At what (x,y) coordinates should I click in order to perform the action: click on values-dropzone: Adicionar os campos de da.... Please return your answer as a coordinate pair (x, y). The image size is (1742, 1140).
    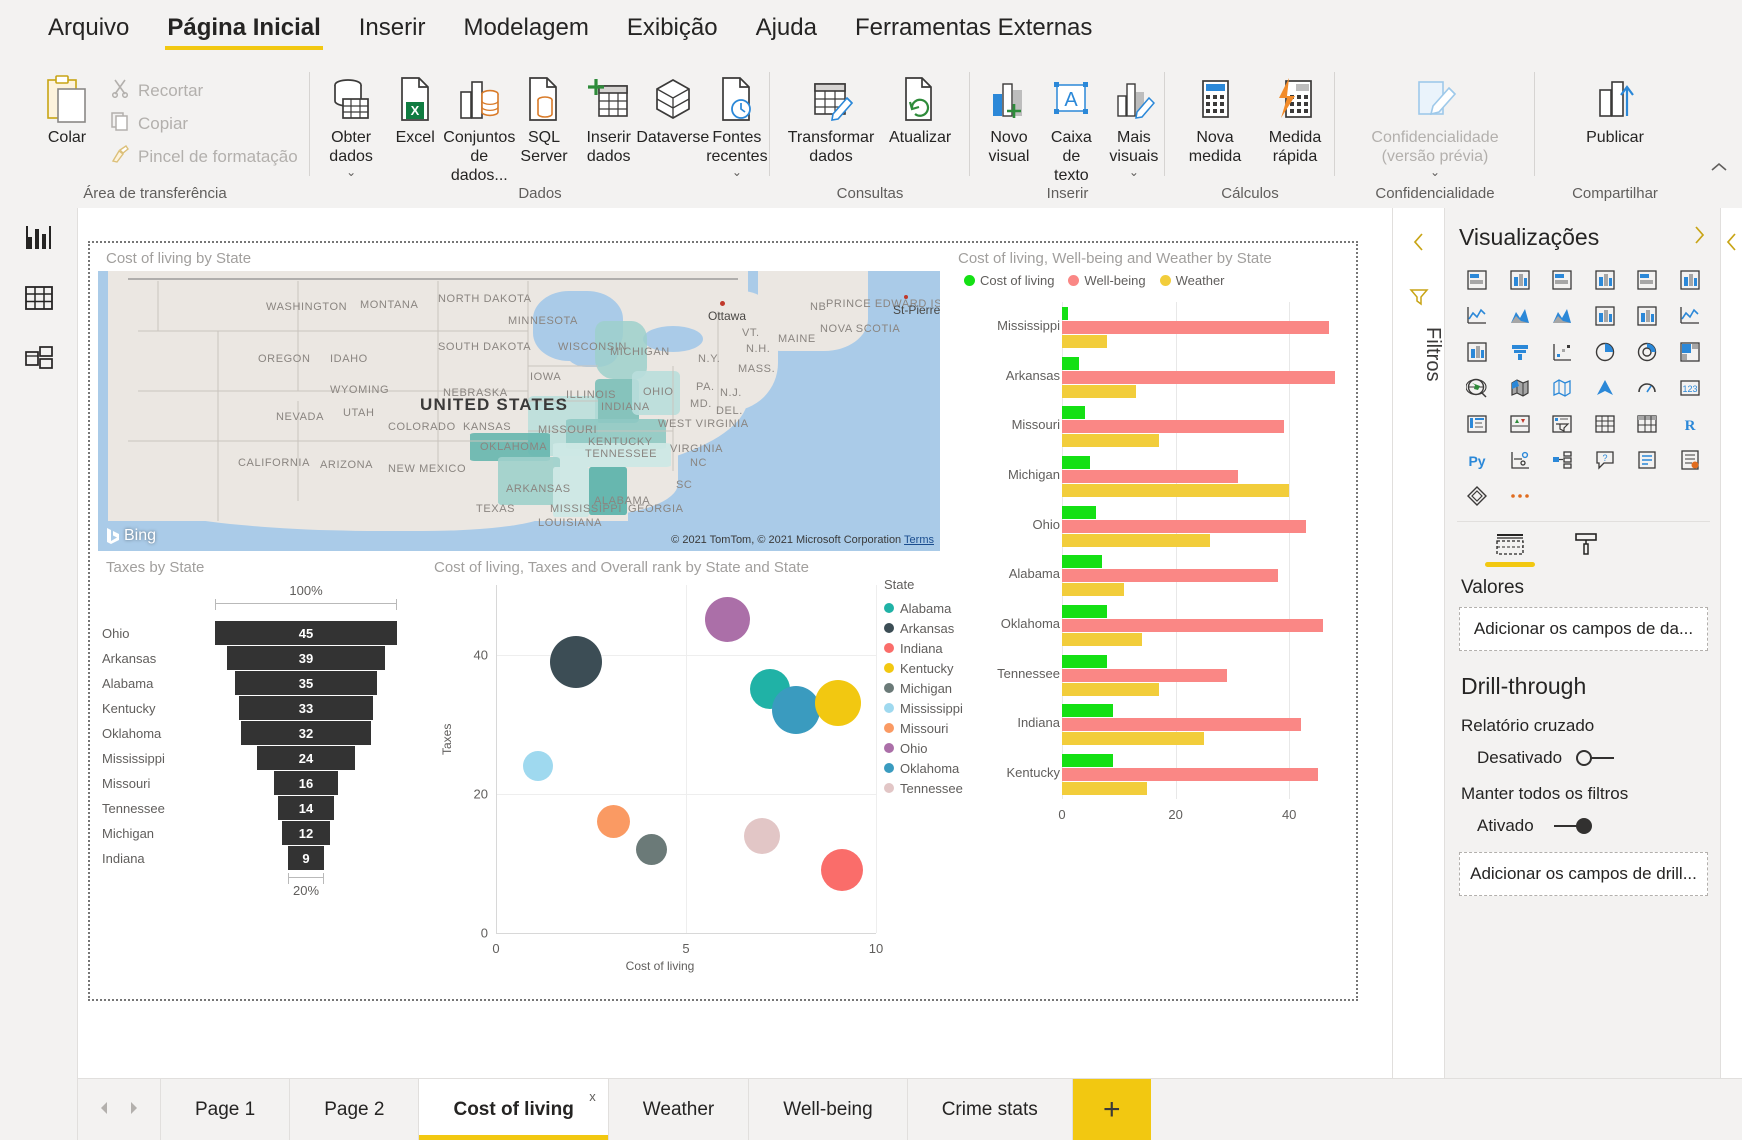
    Looking at the image, I should click on (1583, 629).